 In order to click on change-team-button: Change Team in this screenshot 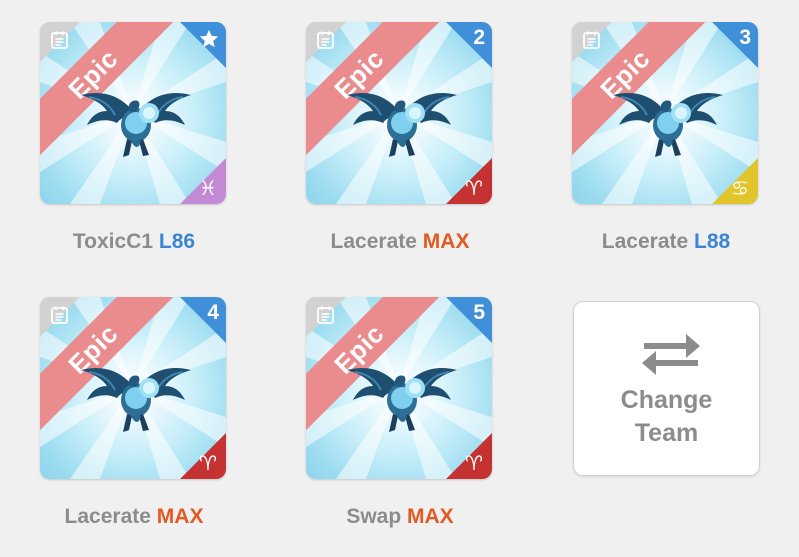, I will do `click(666, 388)`.